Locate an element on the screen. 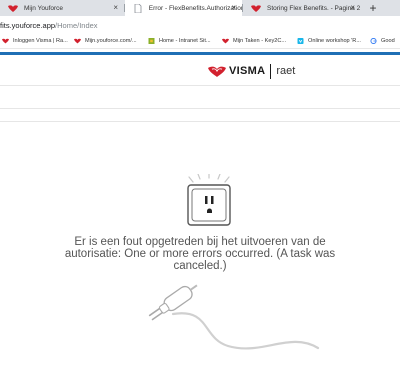  address-path: /Home/Index is located at coordinates (76, 25).